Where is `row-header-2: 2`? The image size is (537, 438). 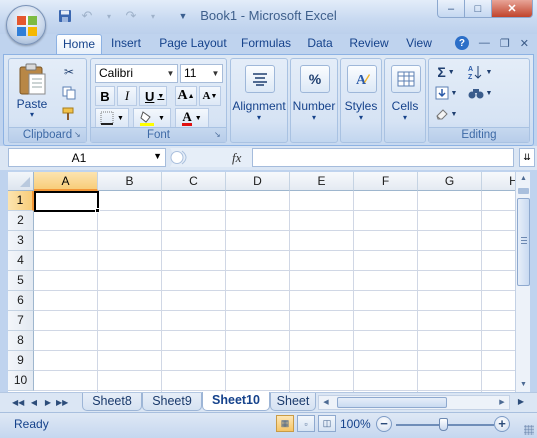
row-header-2: 2 is located at coordinates (21, 221).